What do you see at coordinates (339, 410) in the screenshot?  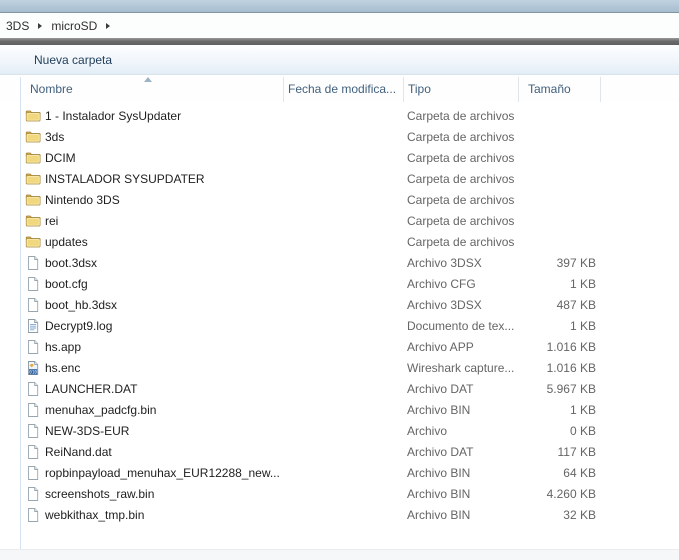 I see `file-row: menuhax_padcfg.bin Archivo BIN 1 KB` at bounding box center [339, 410].